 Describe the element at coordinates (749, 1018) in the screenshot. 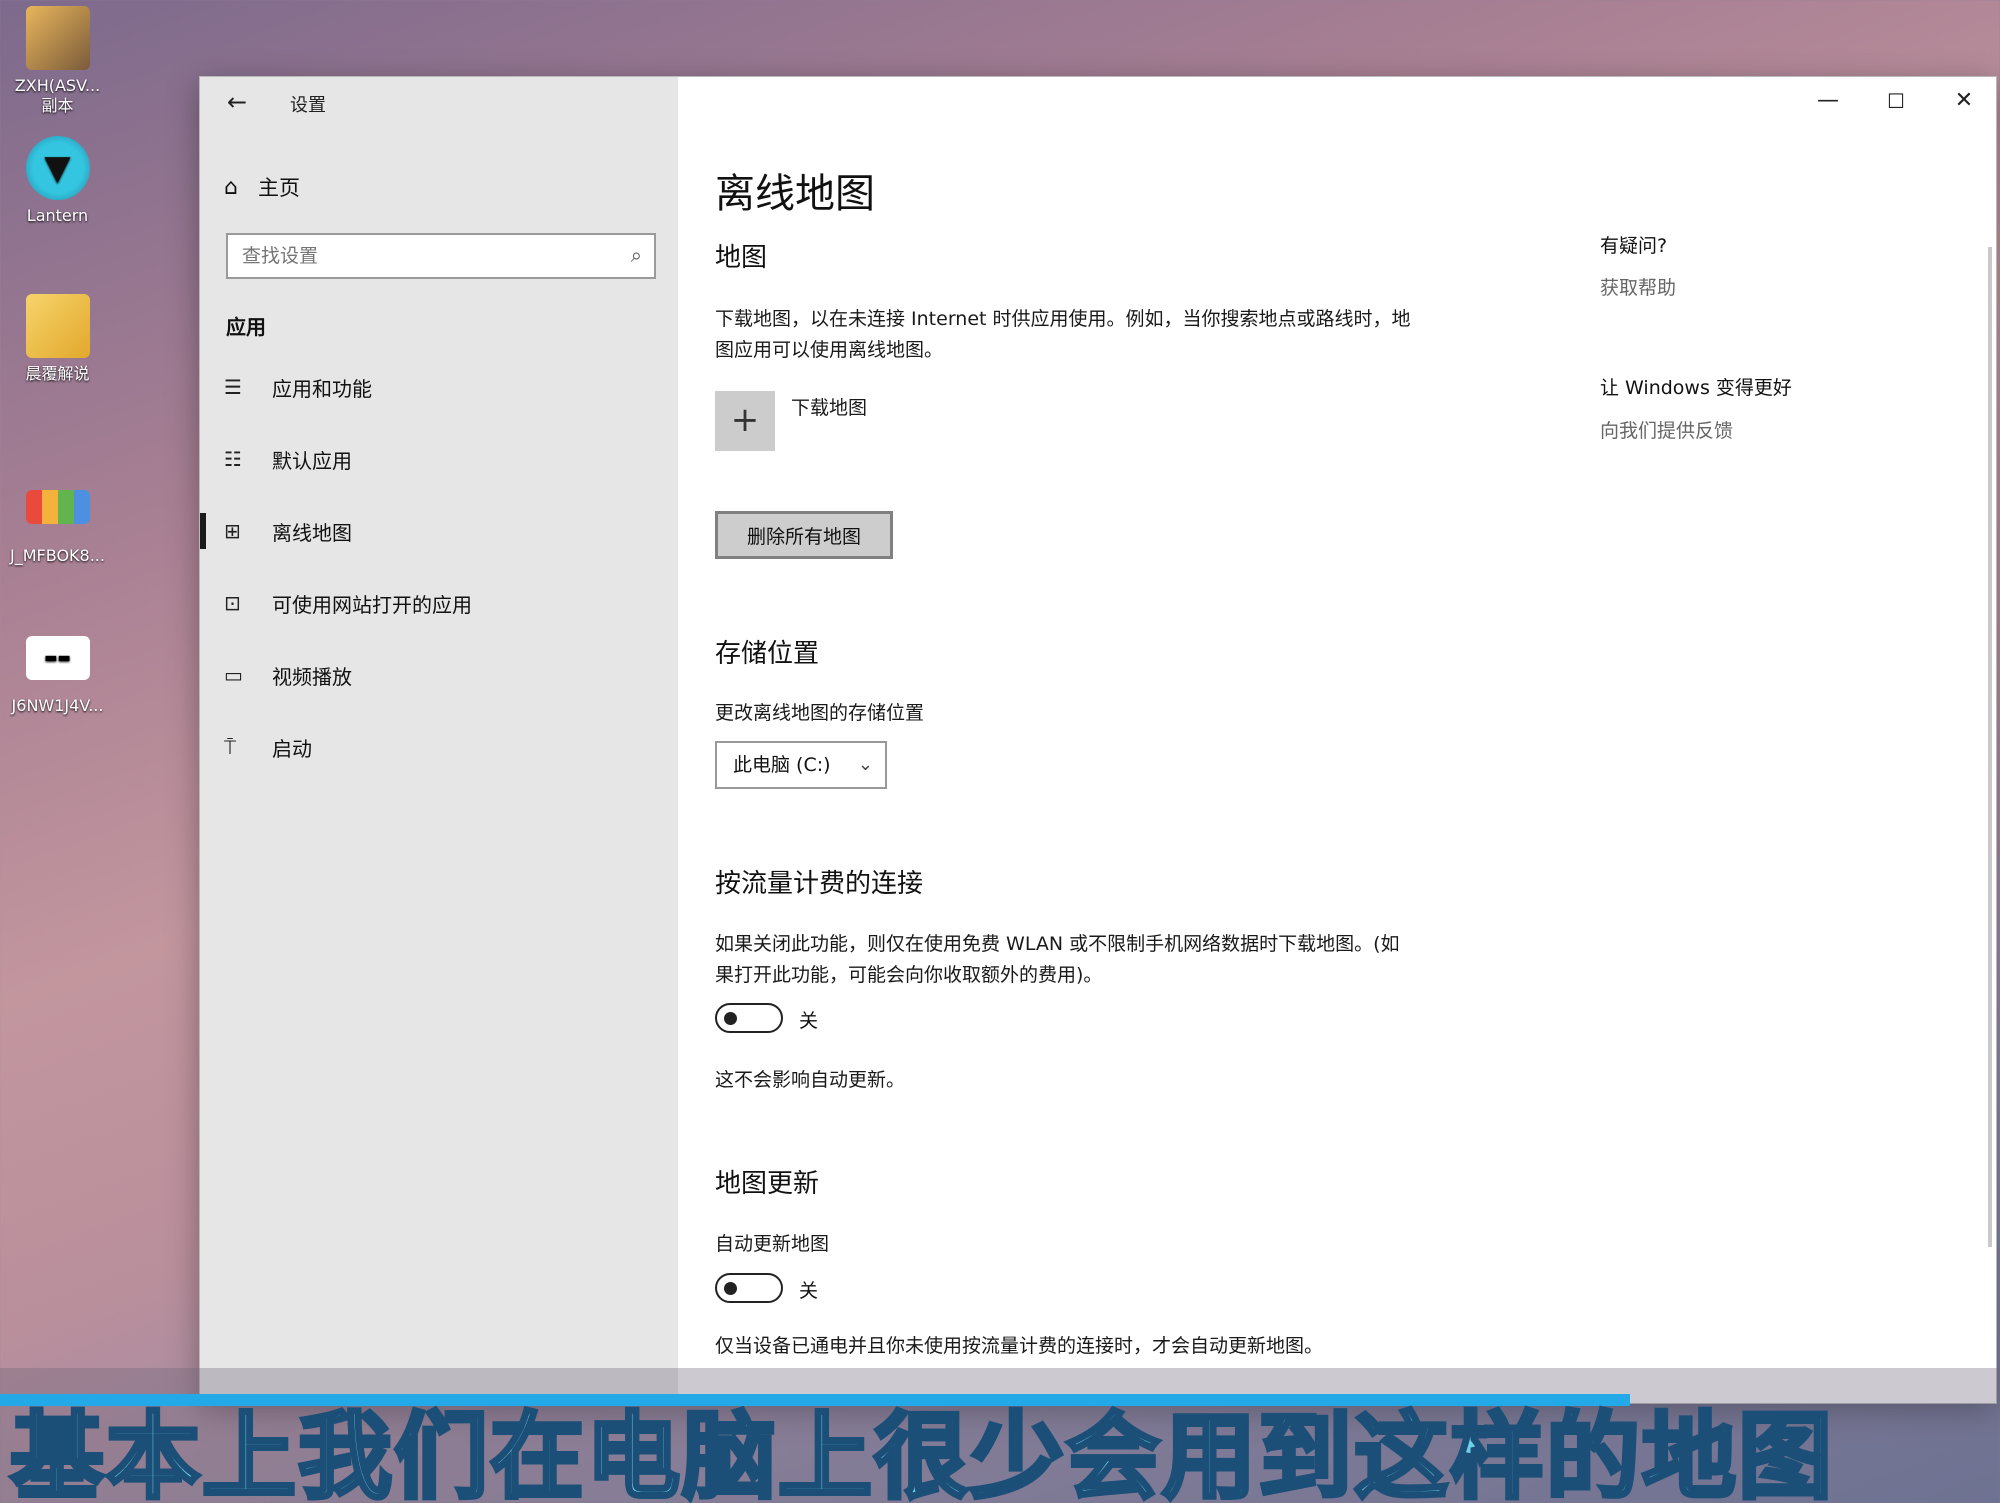

I see `metered-toggle` at that location.